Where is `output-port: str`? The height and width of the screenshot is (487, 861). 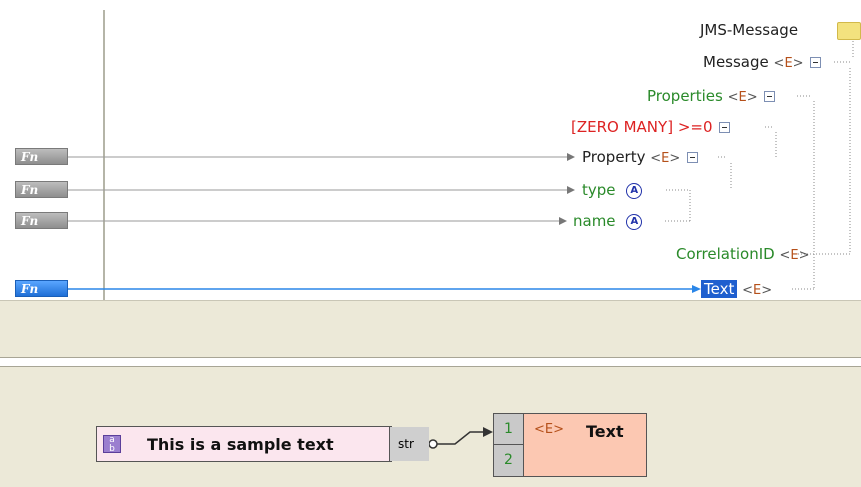
output-port: str is located at coordinates (409, 444).